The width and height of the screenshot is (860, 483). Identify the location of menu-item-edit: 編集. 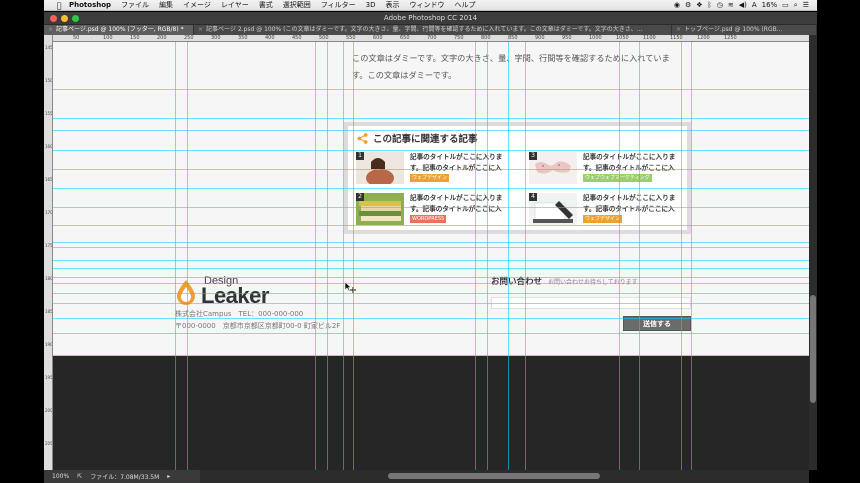
(166, 5).